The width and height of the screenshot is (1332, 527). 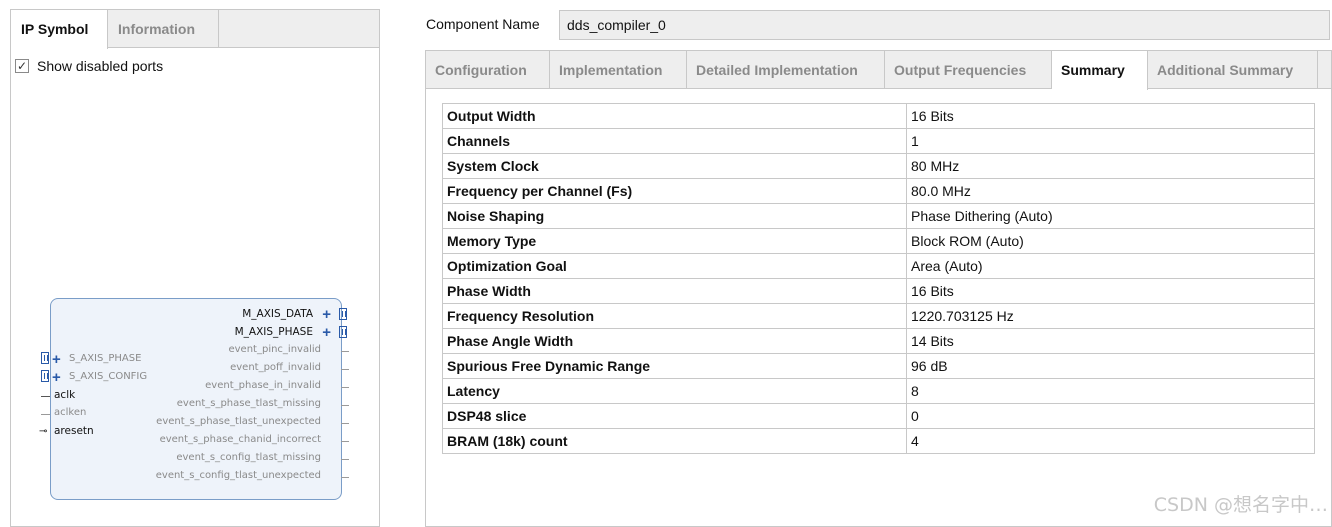 What do you see at coordinates (275, 367) in the screenshot?
I see `port-event-poff-invalid: event_poff_invalid` at bounding box center [275, 367].